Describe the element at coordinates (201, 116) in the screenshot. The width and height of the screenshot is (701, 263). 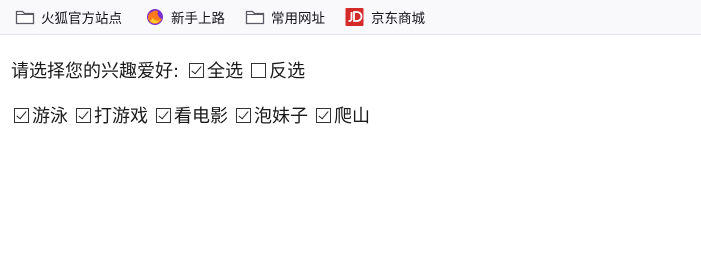
I see `checkbox-label: 看电影` at that location.